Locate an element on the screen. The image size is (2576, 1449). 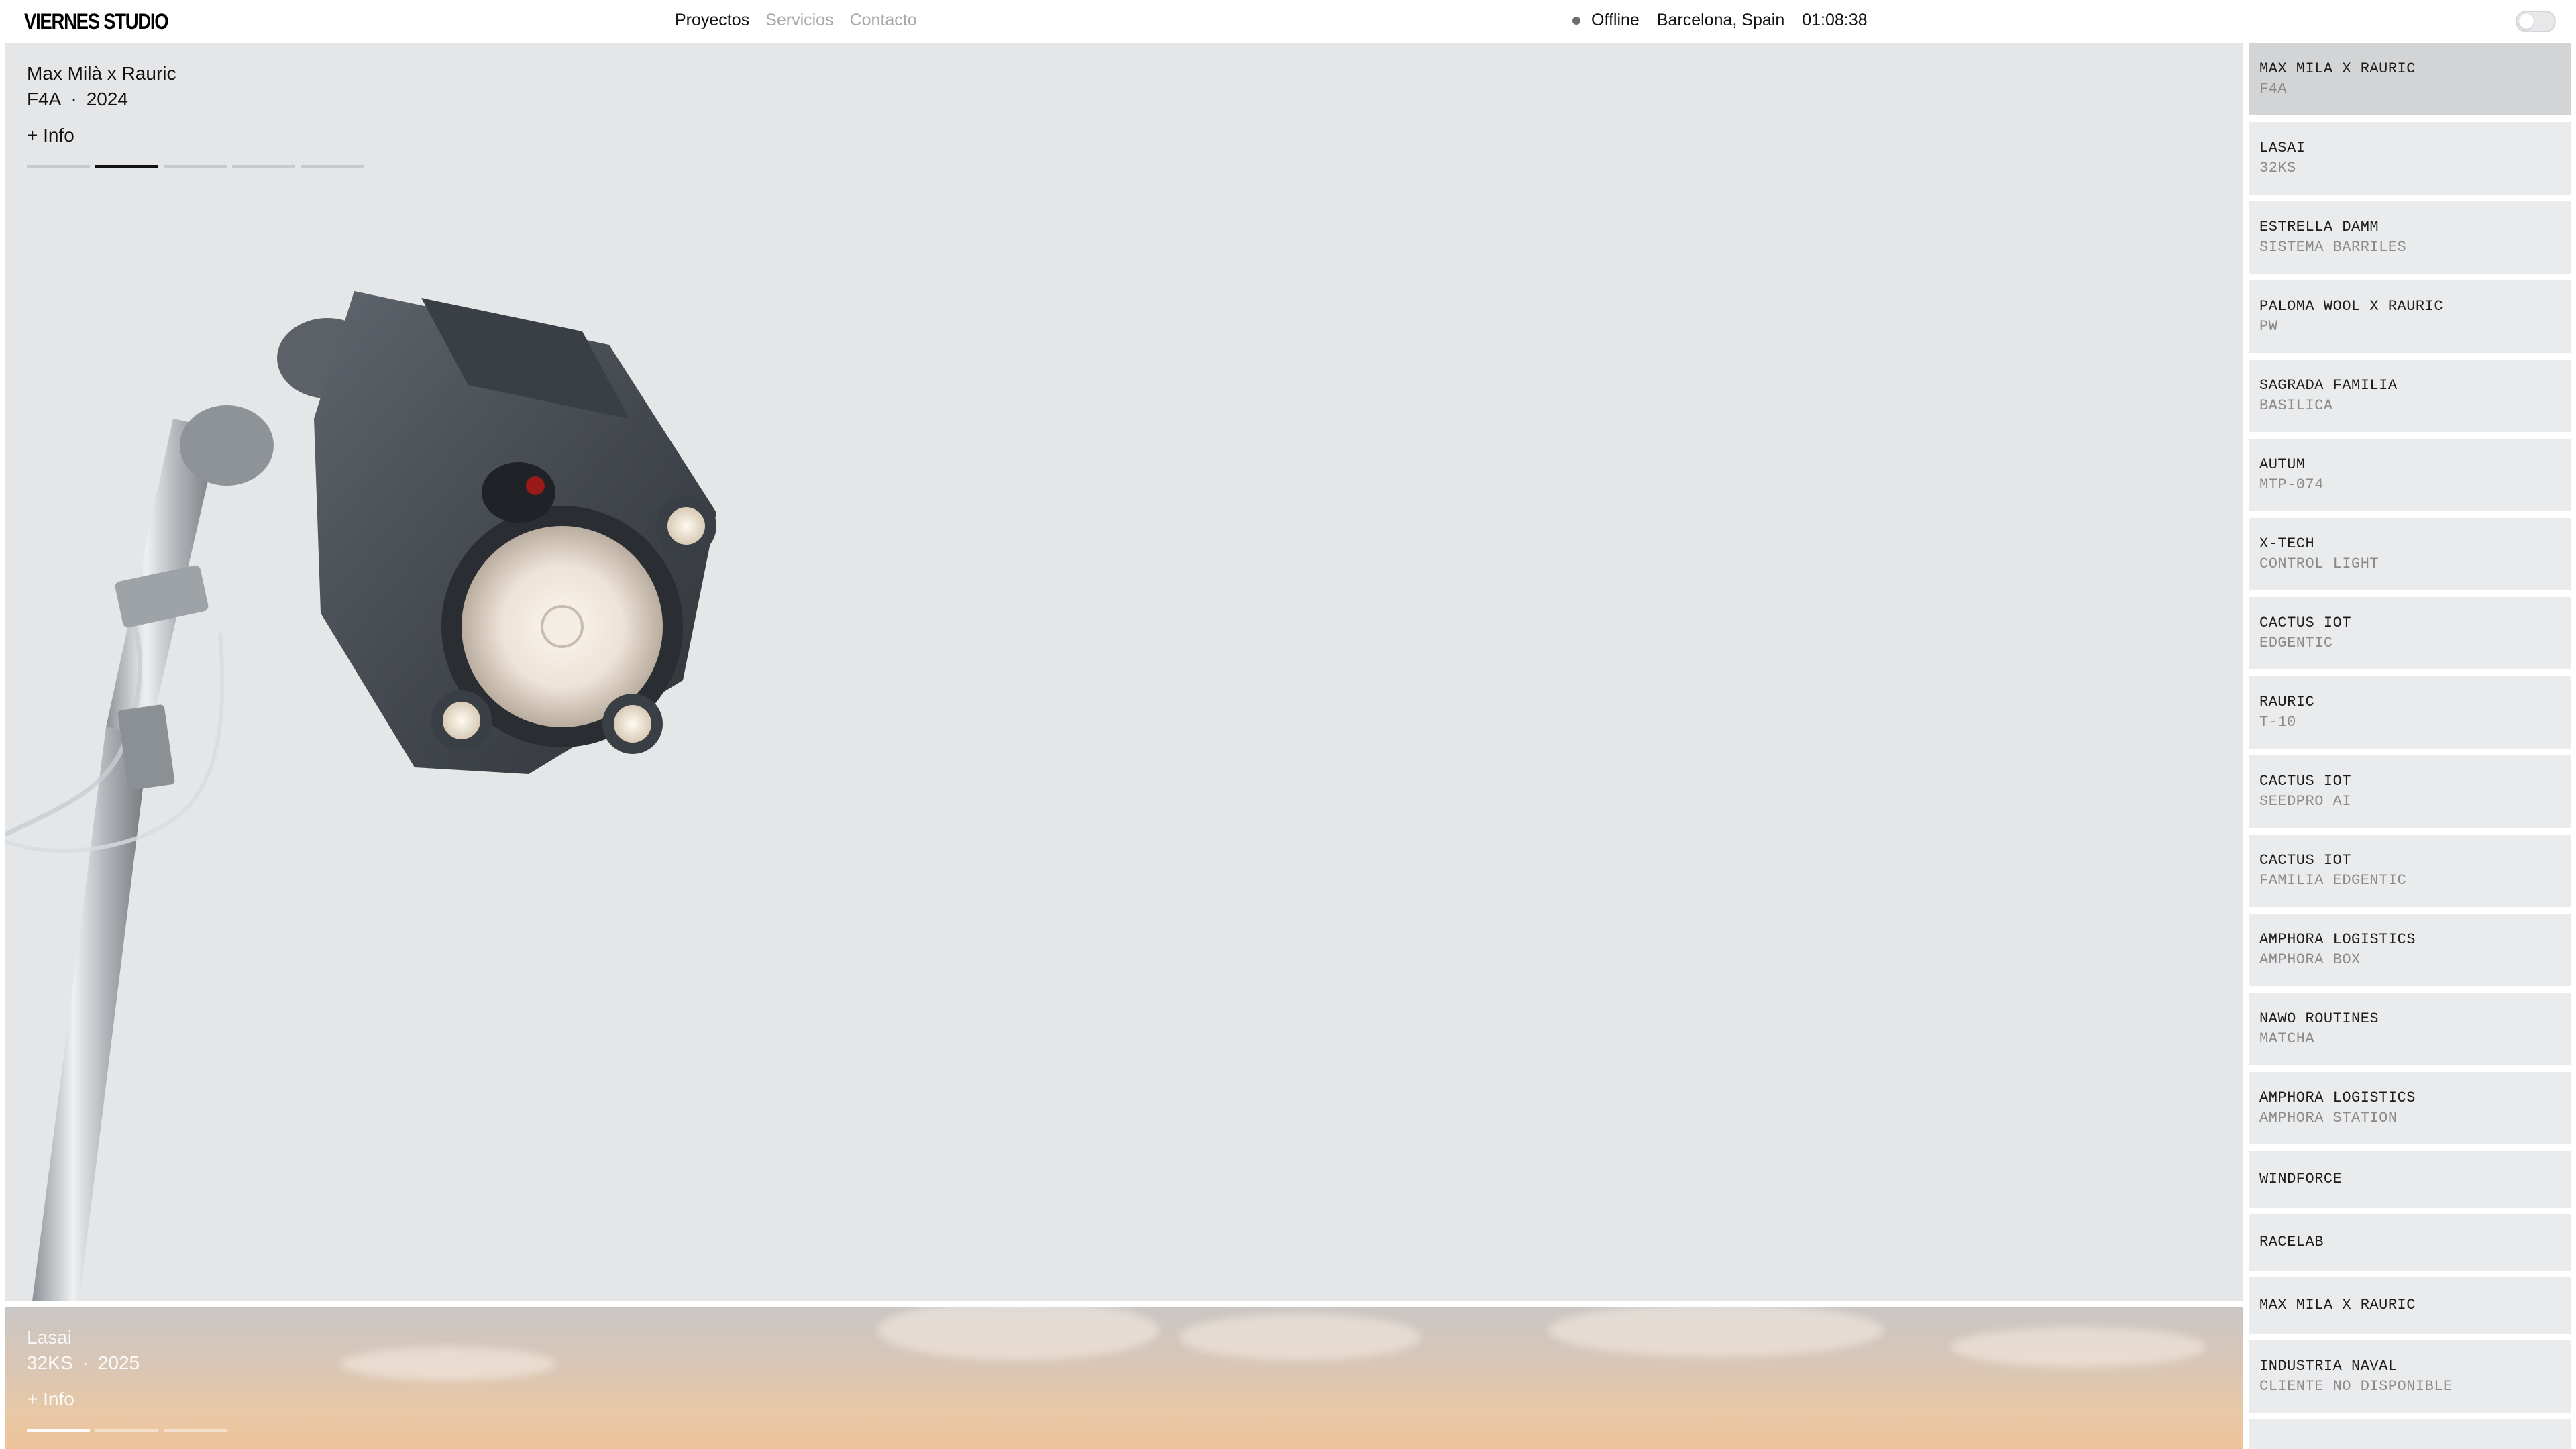
project-list-item: NAWO ROUTINES MATCHA is located at coordinates (2410, 1029).